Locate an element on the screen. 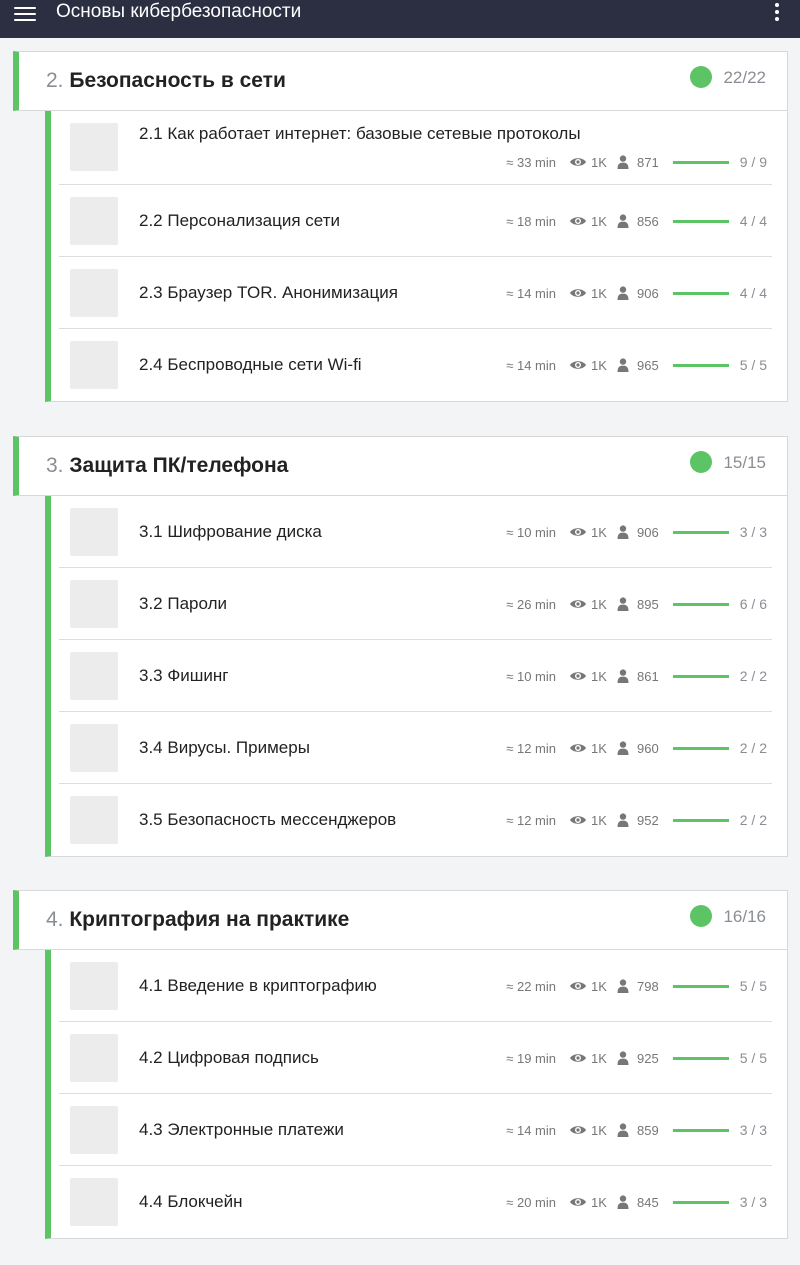 Image resolution: width=800 pixels, height=1265 pixels. lesson-progress-text: 4 / 4 is located at coordinates (753, 221).